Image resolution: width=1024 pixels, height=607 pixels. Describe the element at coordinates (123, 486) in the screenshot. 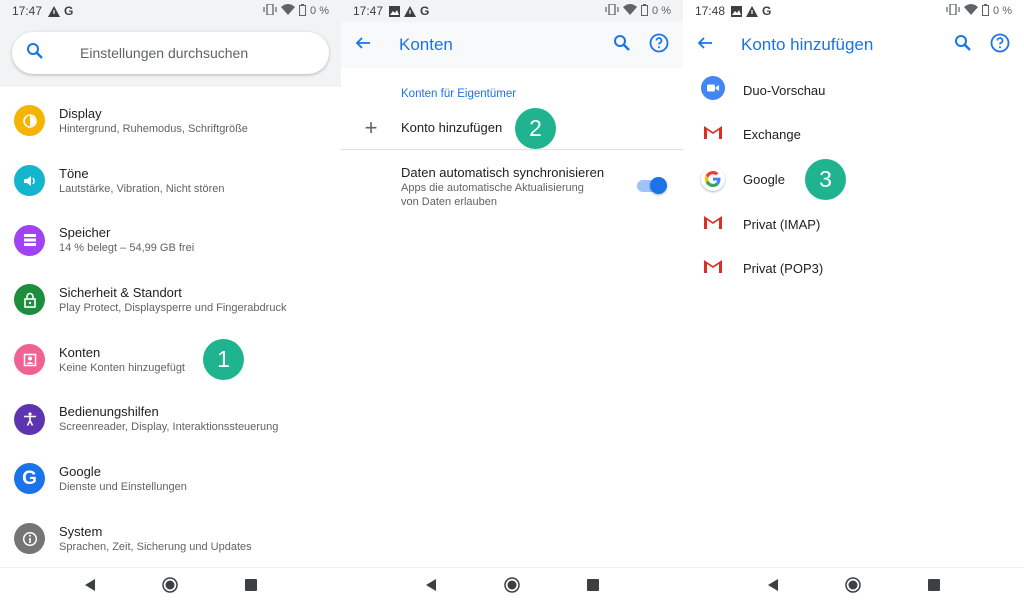

I see `settings-item-subtitle: Dienste und Einstellungen` at that location.